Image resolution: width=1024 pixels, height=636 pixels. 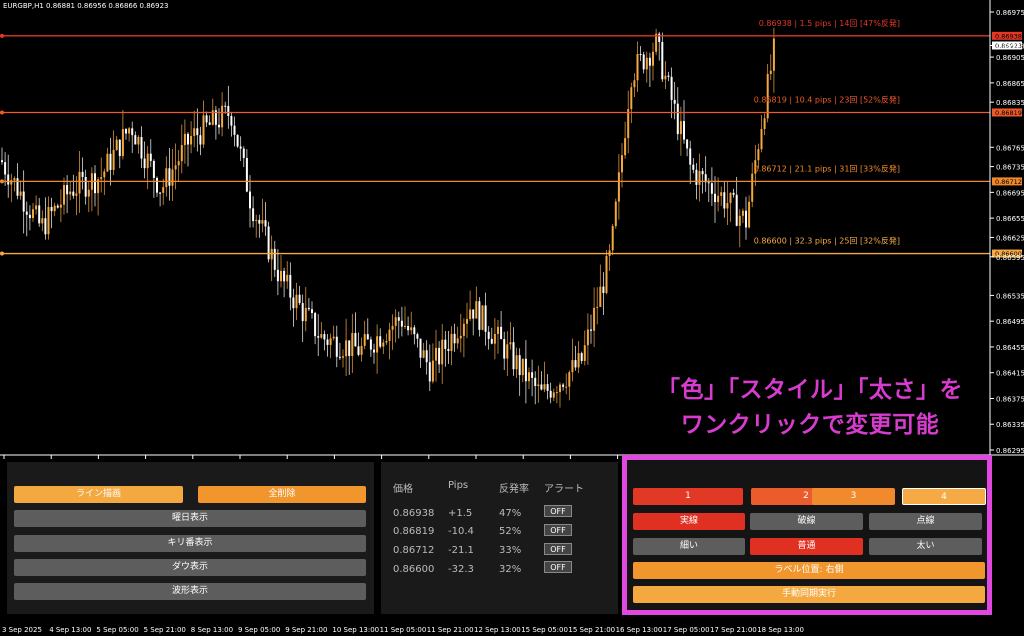 I want to click on time-tick-label: 8 Sep 13:00, so click(x=212, y=630).